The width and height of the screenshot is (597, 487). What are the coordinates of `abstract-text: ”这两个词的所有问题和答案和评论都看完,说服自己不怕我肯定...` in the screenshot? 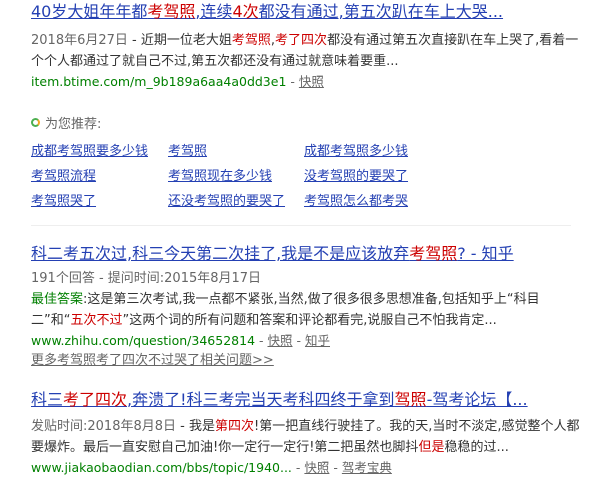 It's located at (309, 320).